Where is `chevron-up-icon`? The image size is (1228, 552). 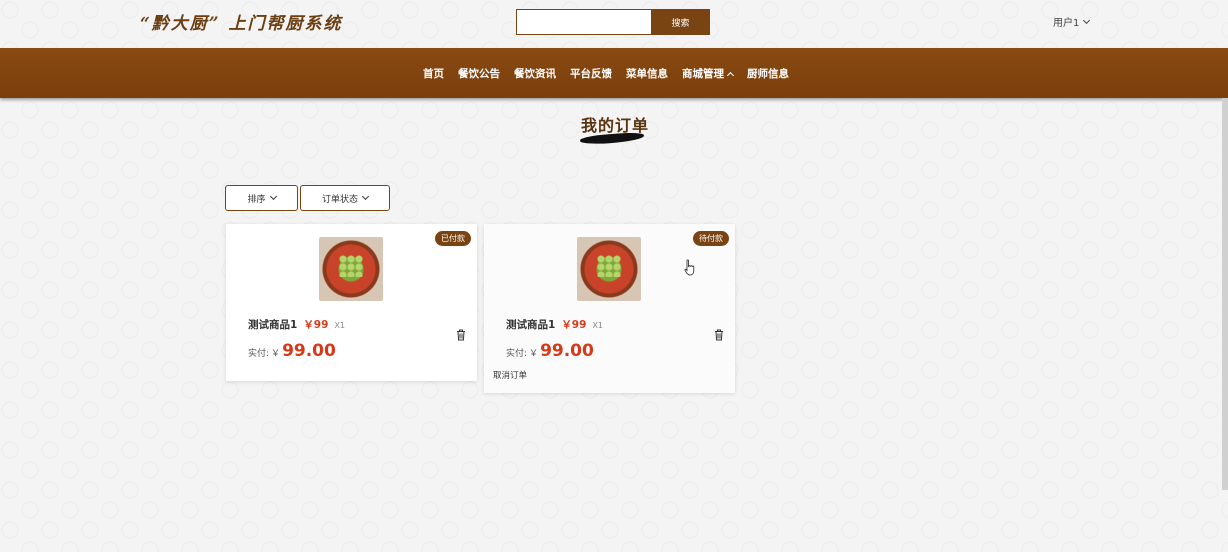
chevron-up-icon is located at coordinates (730, 75).